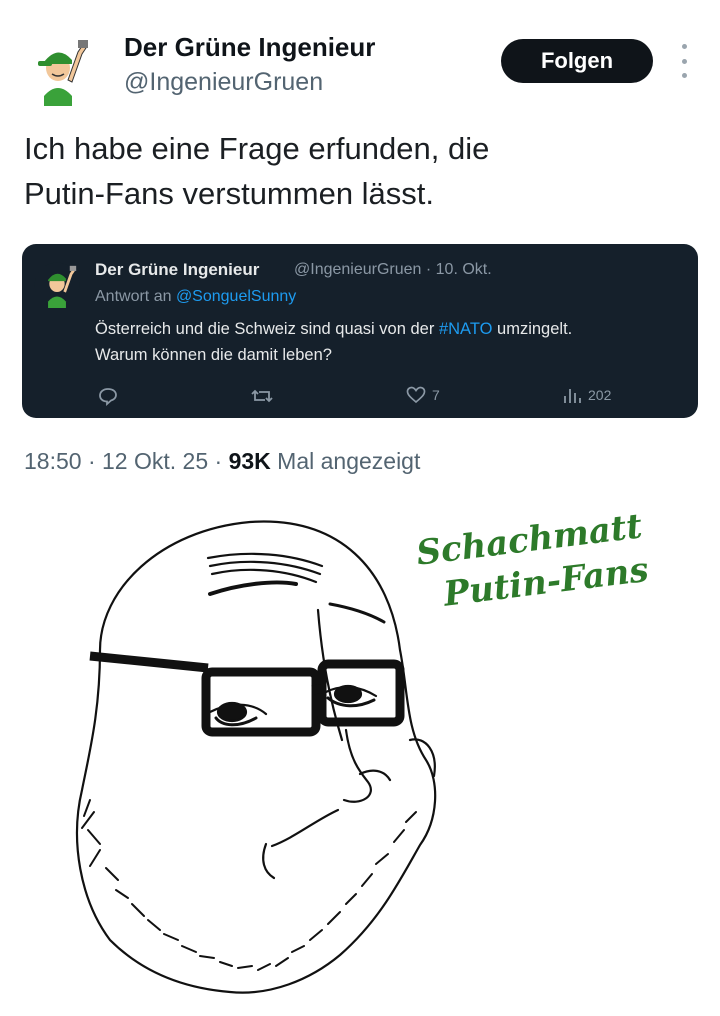 This screenshot has width=720, height=1016. I want to click on like-count: 7, so click(436, 395).